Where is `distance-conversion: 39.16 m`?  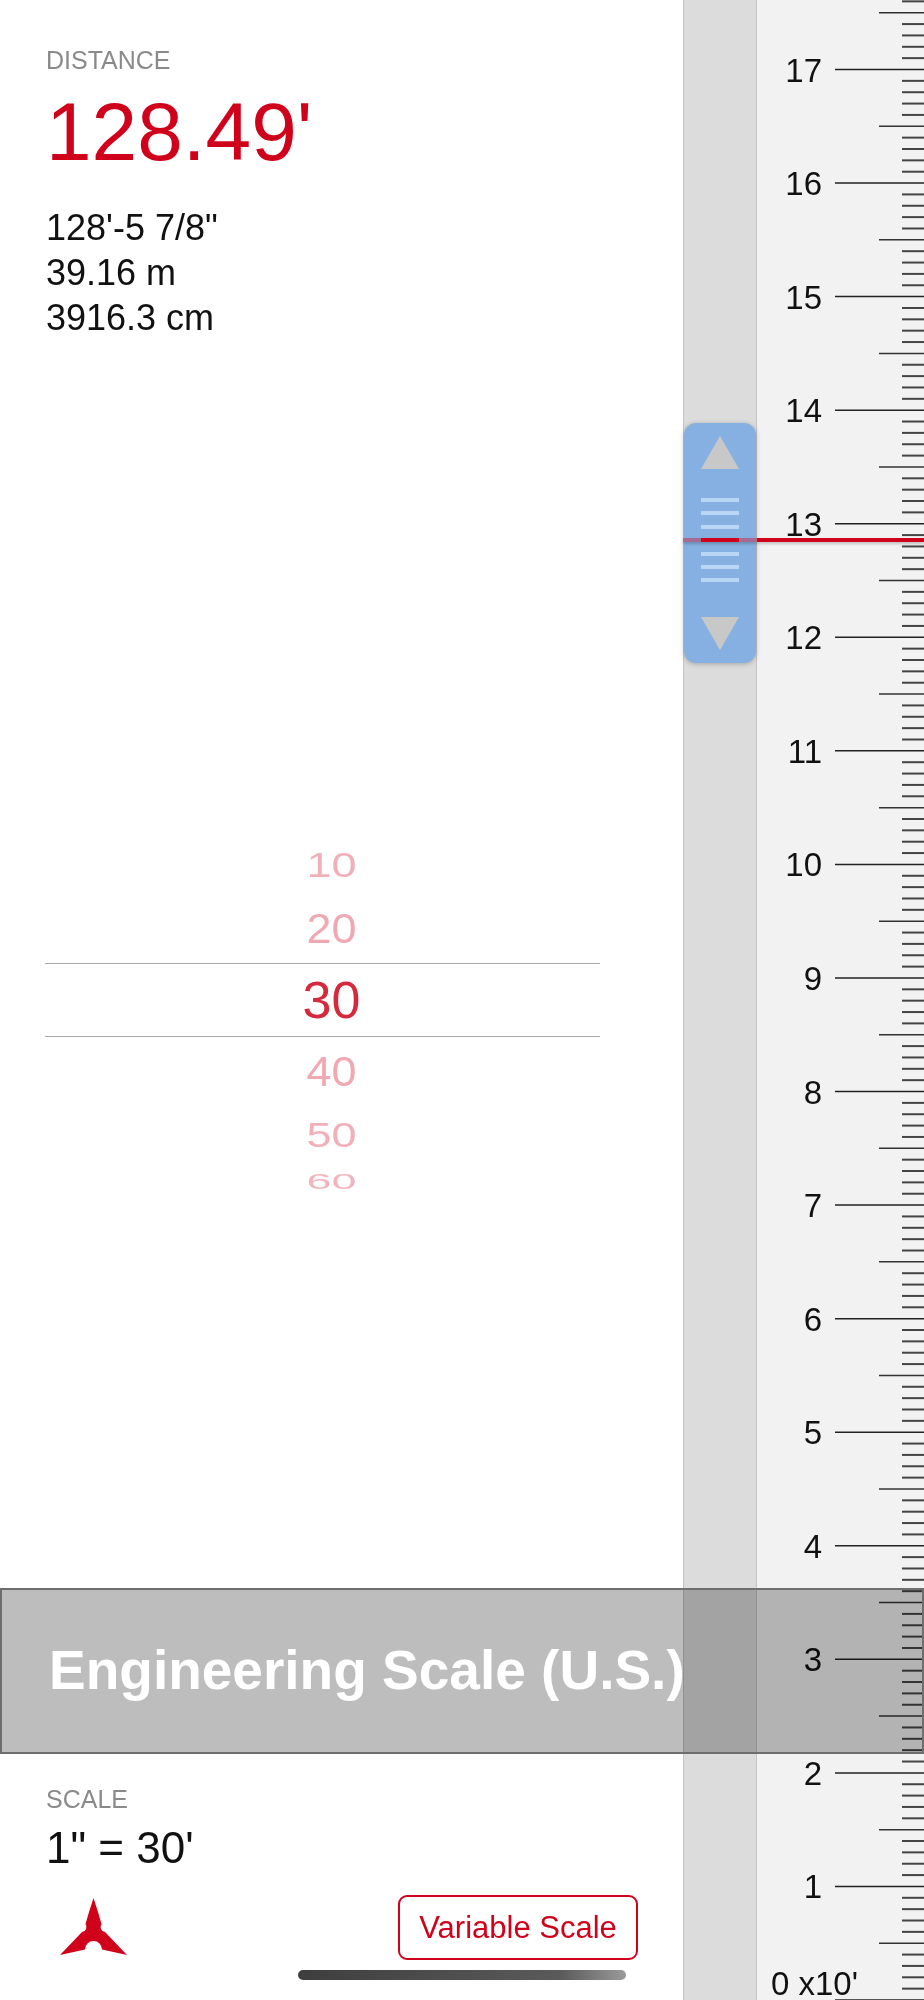
distance-conversion: 39.16 m is located at coordinates (111, 273).